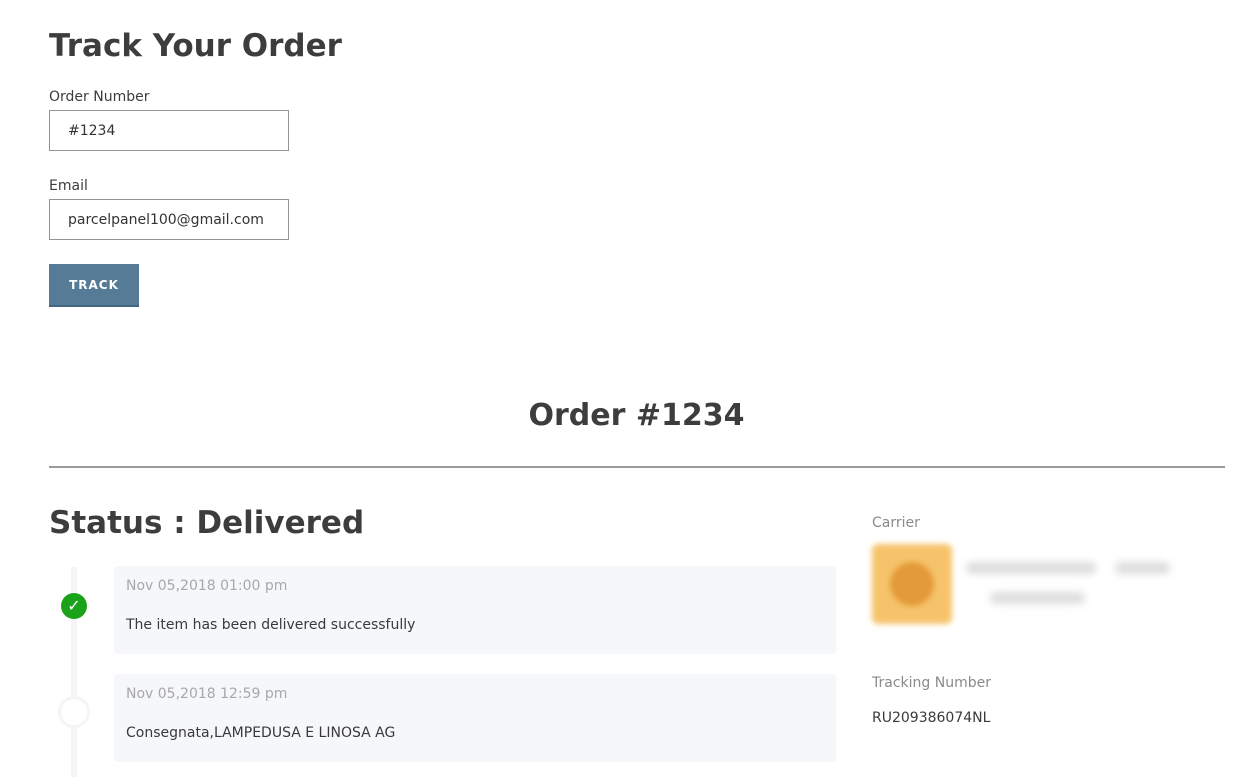 The height and width of the screenshot is (777, 1253). Describe the element at coordinates (207, 694) in the screenshot. I see `event-date: Nov 05,2018 12:59 pm` at that location.